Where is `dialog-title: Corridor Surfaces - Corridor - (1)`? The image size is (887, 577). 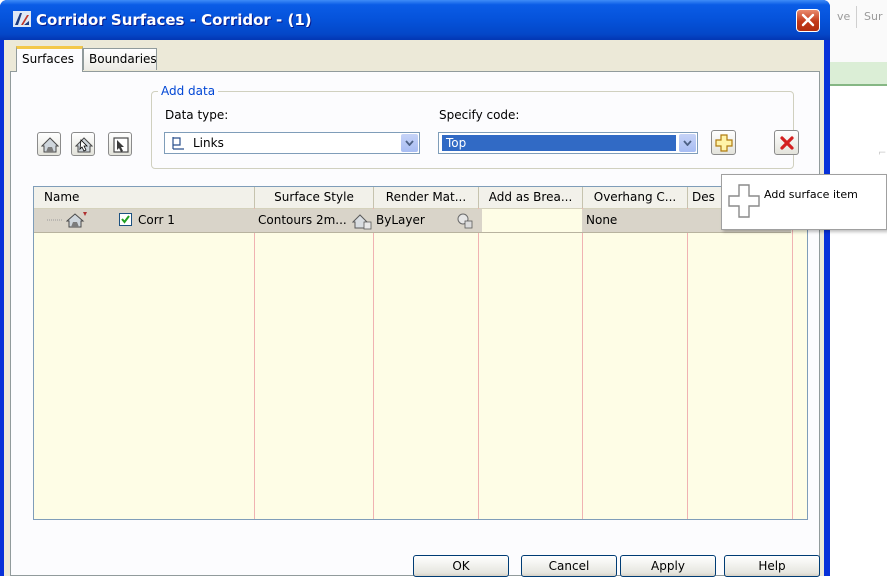 dialog-title: Corridor Surfaces - Corridor - (1) is located at coordinates (174, 20).